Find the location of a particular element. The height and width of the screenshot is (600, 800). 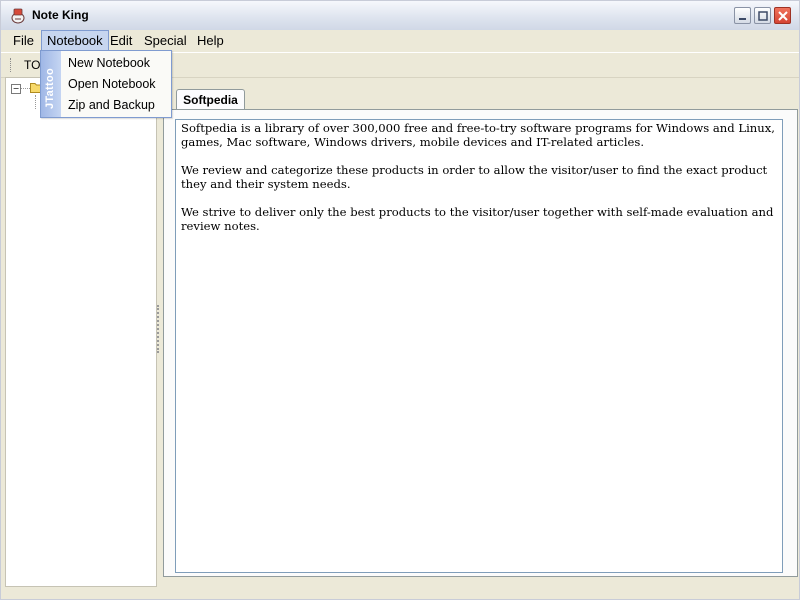

toolbar-grip is located at coordinates (11, 65).